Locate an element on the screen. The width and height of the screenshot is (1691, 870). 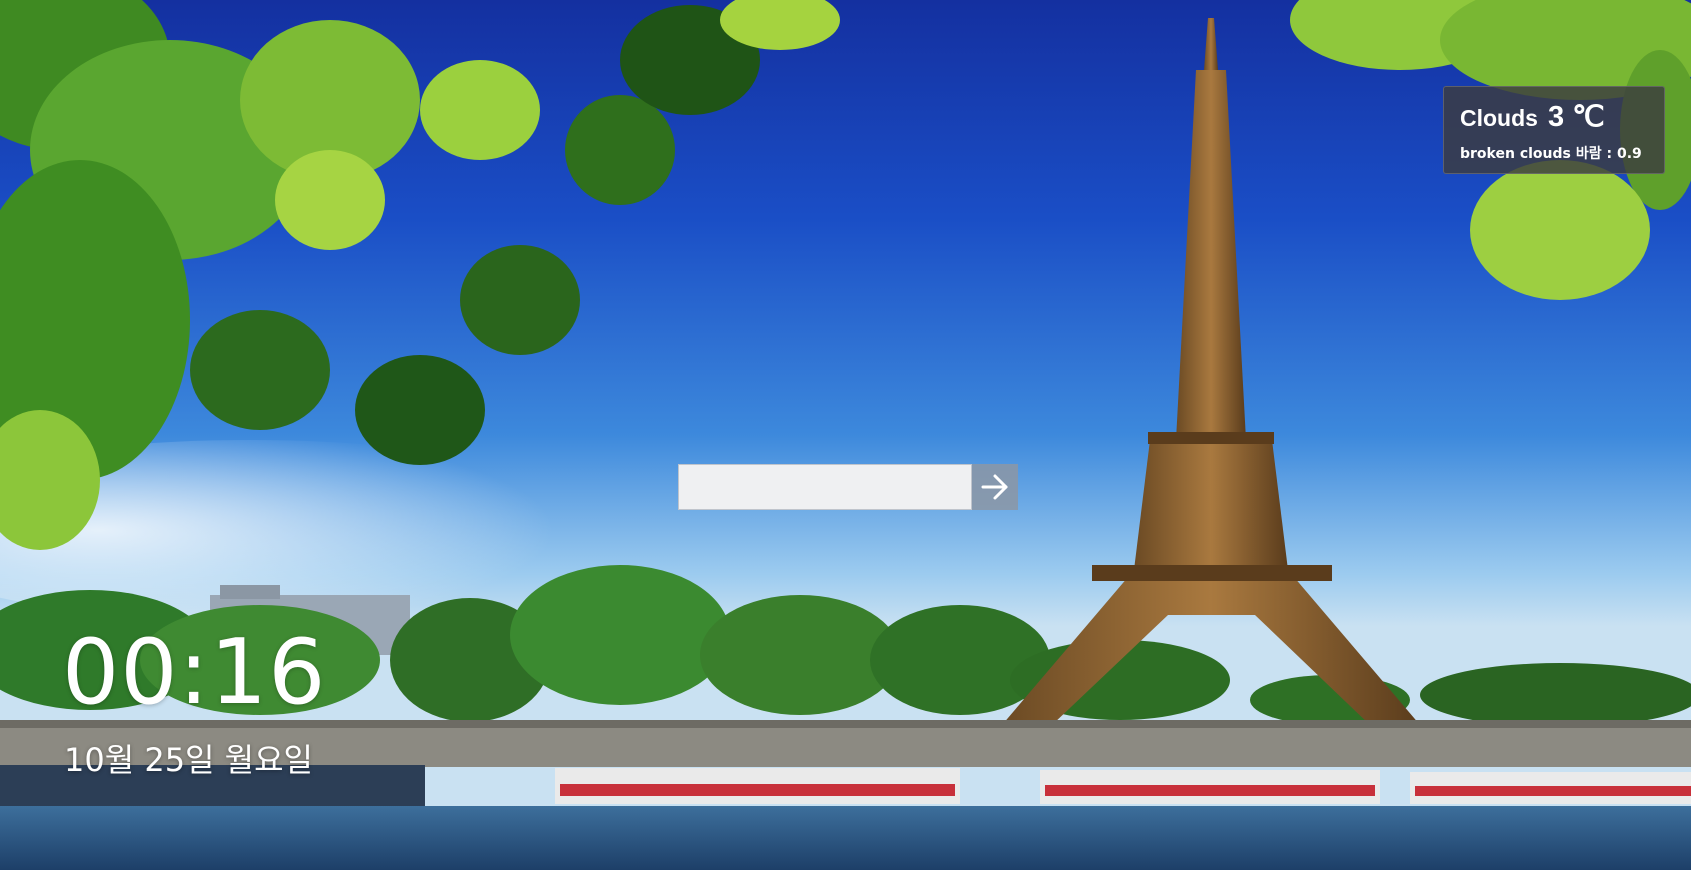
search-bar is located at coordinates (848, 487).